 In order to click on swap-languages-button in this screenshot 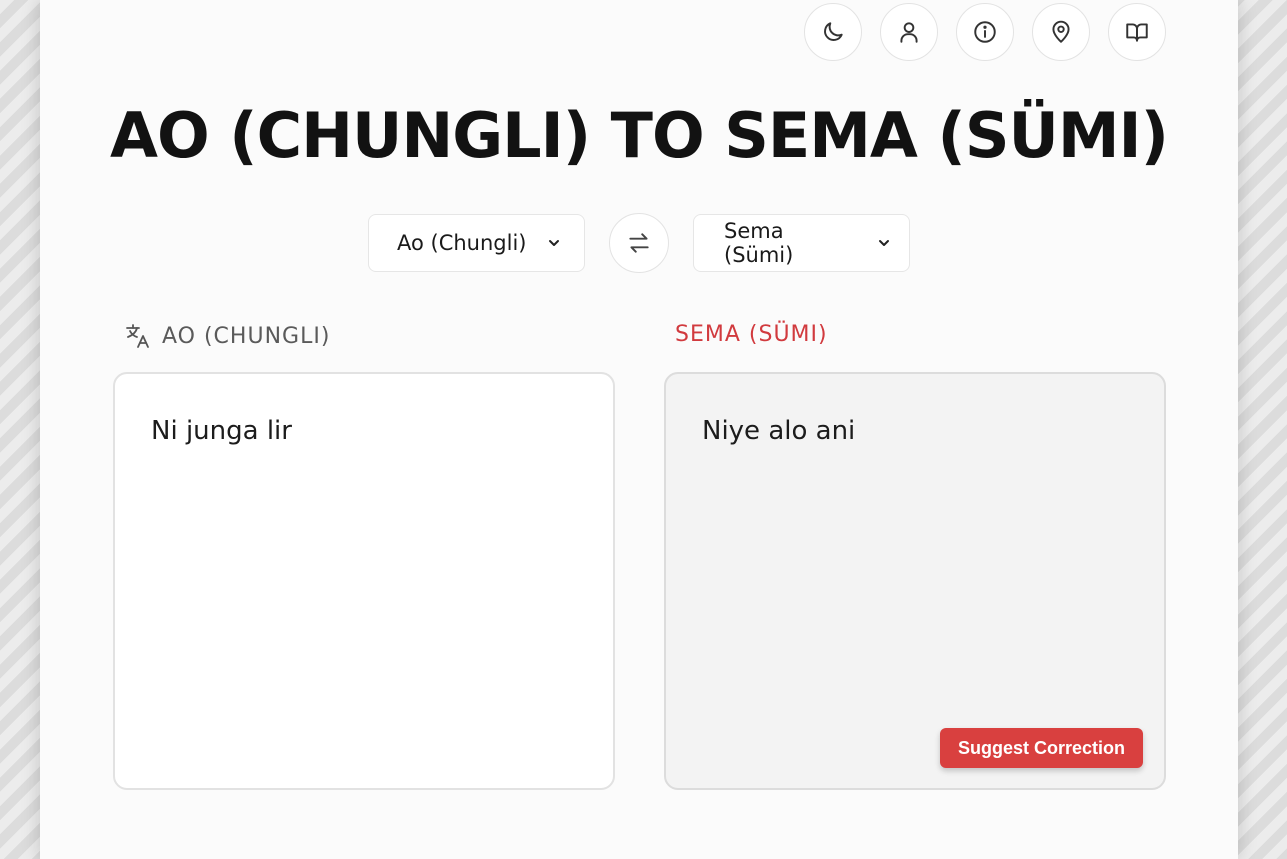, I will do `click(639, 243)`.